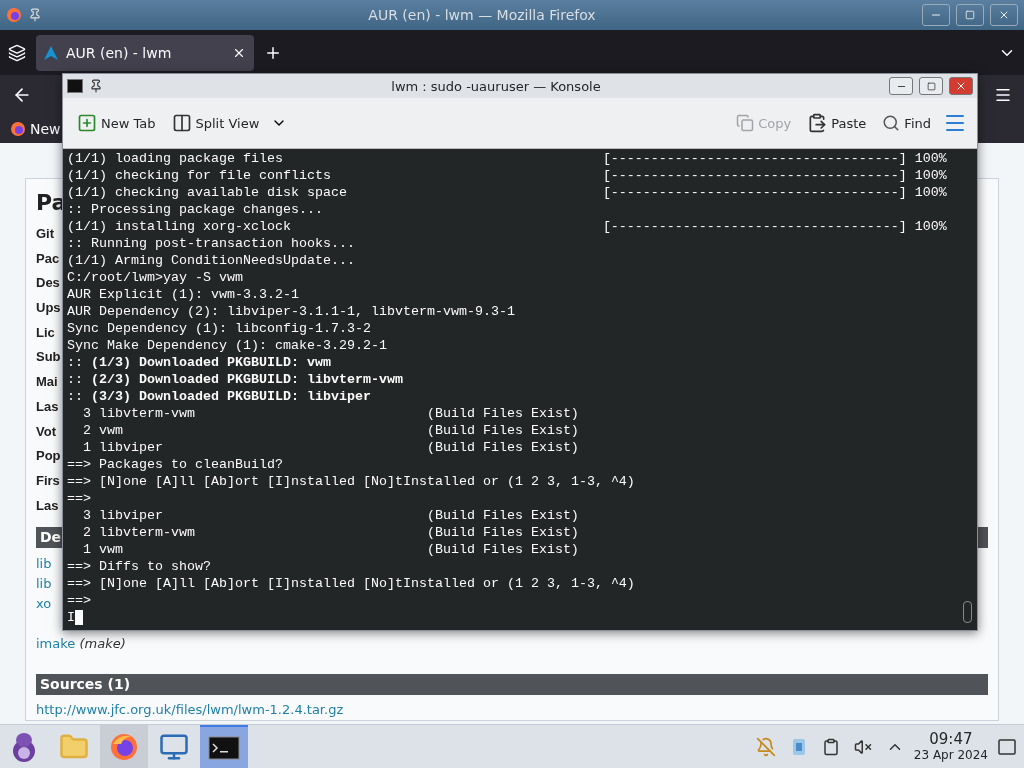 The image size is (1024, 768). What do you see at coordinates (199, 175) in the screenshot?
I see `terminal-line: (1/1) checking for file conflicts` at bounding box center [199, 175].